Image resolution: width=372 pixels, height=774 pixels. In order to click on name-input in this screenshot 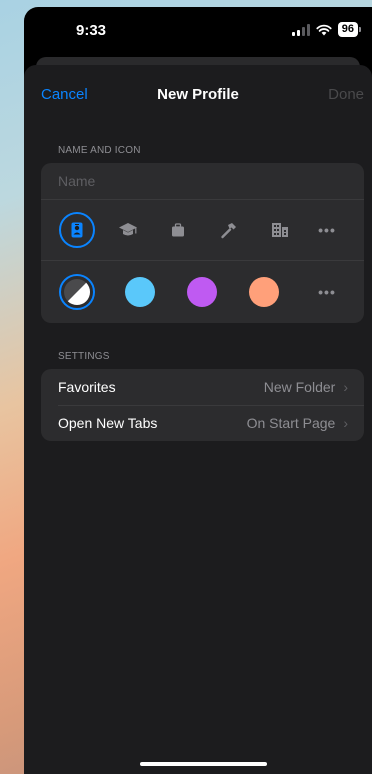, I will do `click(188, 181)`.